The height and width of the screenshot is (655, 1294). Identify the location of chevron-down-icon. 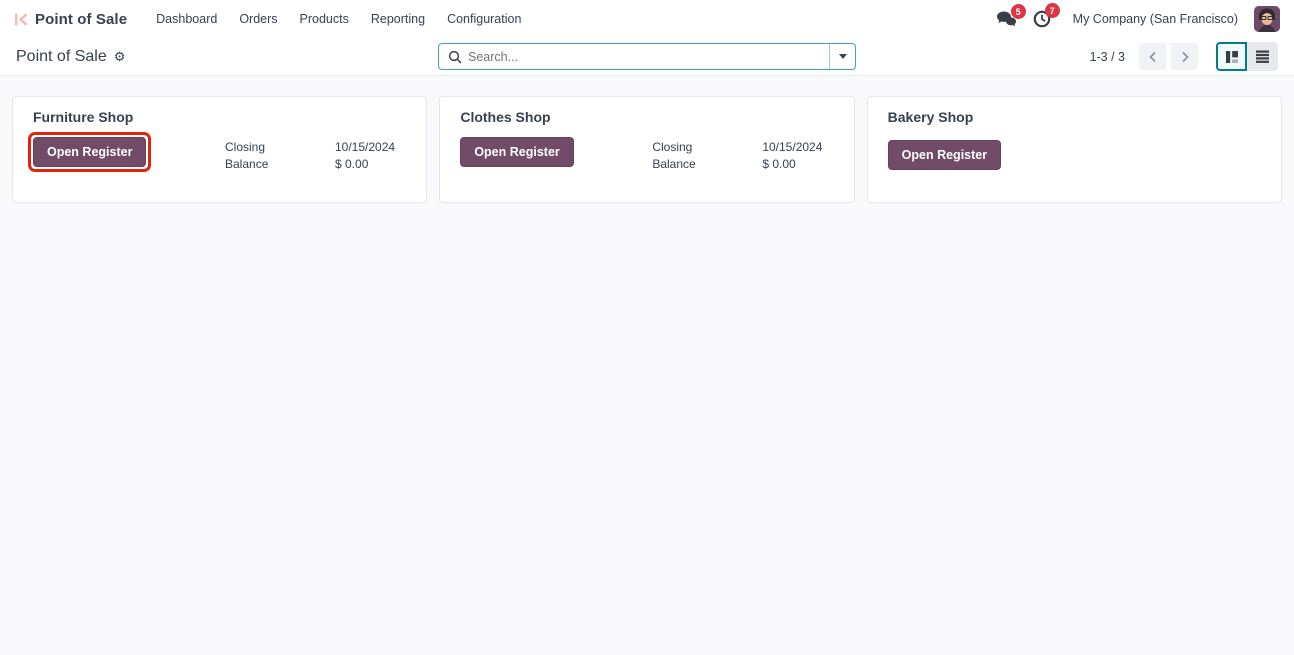
(842, 56).